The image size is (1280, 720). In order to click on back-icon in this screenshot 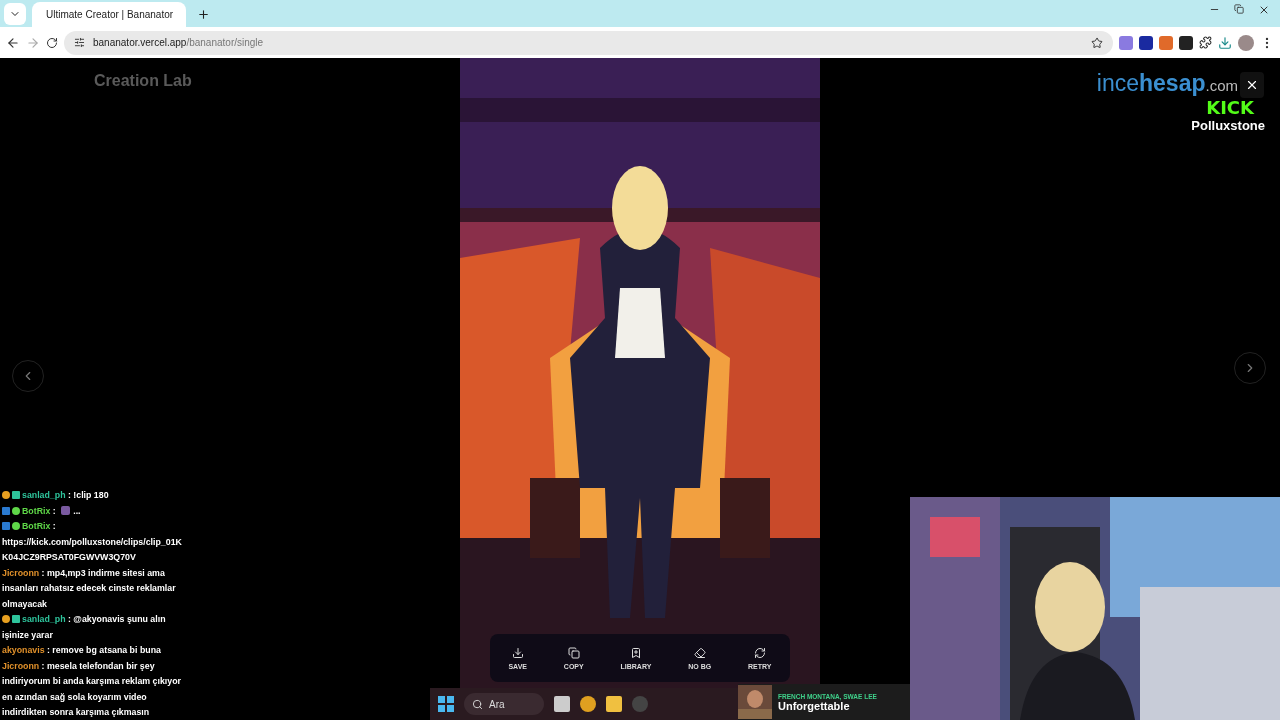, I will do `click(13, 42)`.